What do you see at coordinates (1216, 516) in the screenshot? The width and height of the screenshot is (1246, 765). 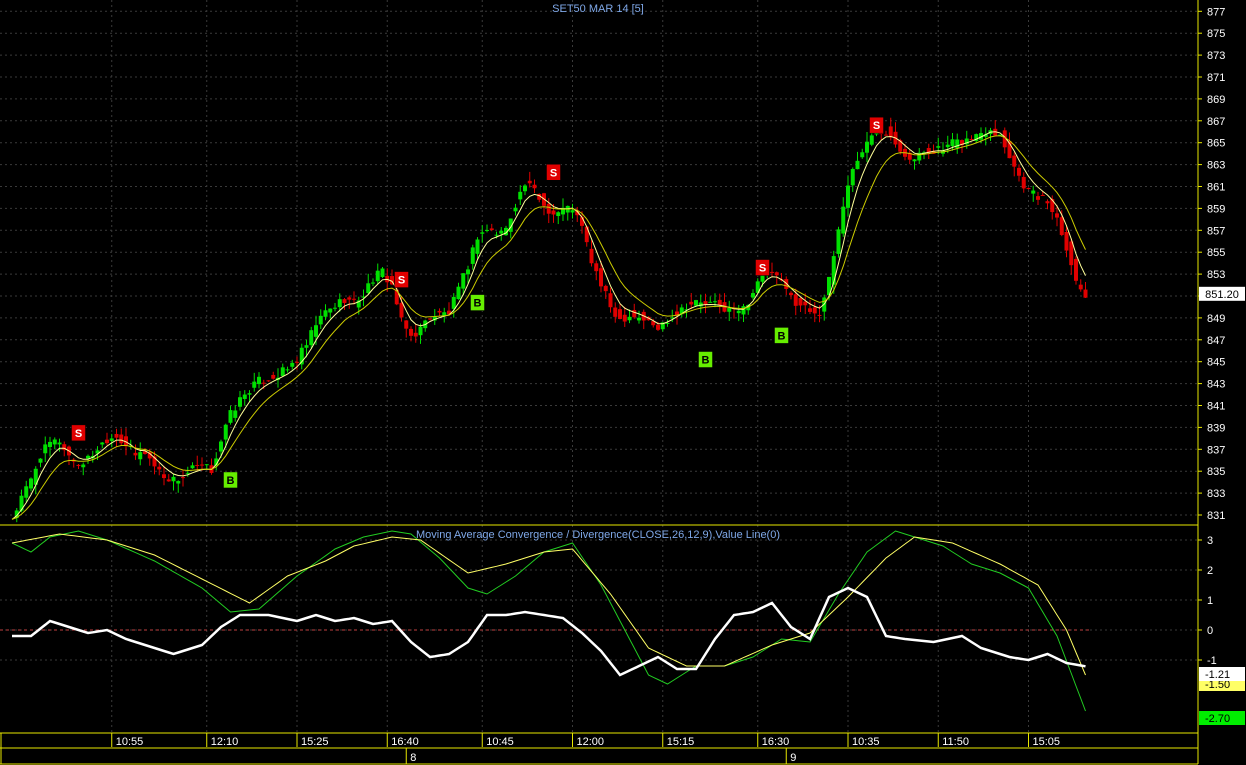 I see `price-tick-label: 831` at bounding box center [1216, 516].